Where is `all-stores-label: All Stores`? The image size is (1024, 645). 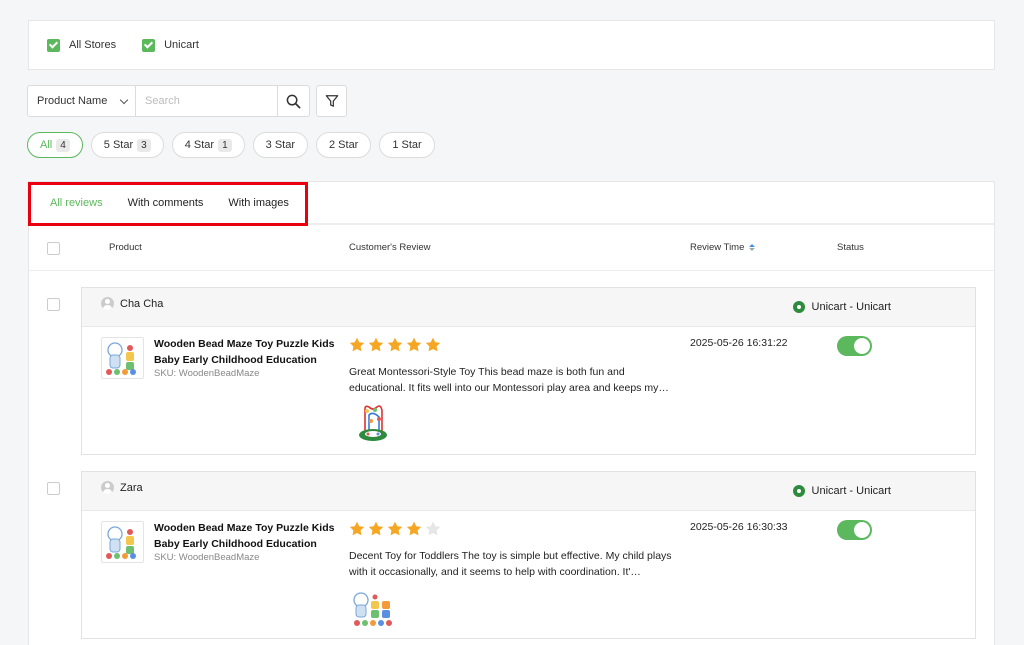
all-stores-label: All Stores is located at coordinates (93, 45).